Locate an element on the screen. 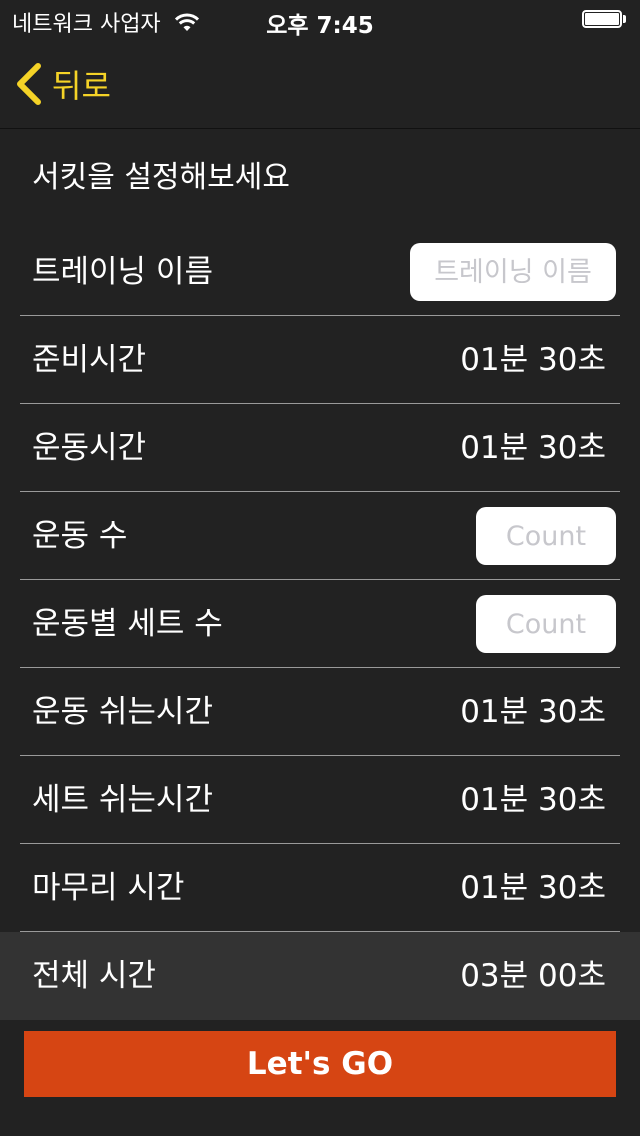 The image size is (640, 1136). status-bar: 네트워크 사업자 오후 7:45 is located at coordinates (320, 20).